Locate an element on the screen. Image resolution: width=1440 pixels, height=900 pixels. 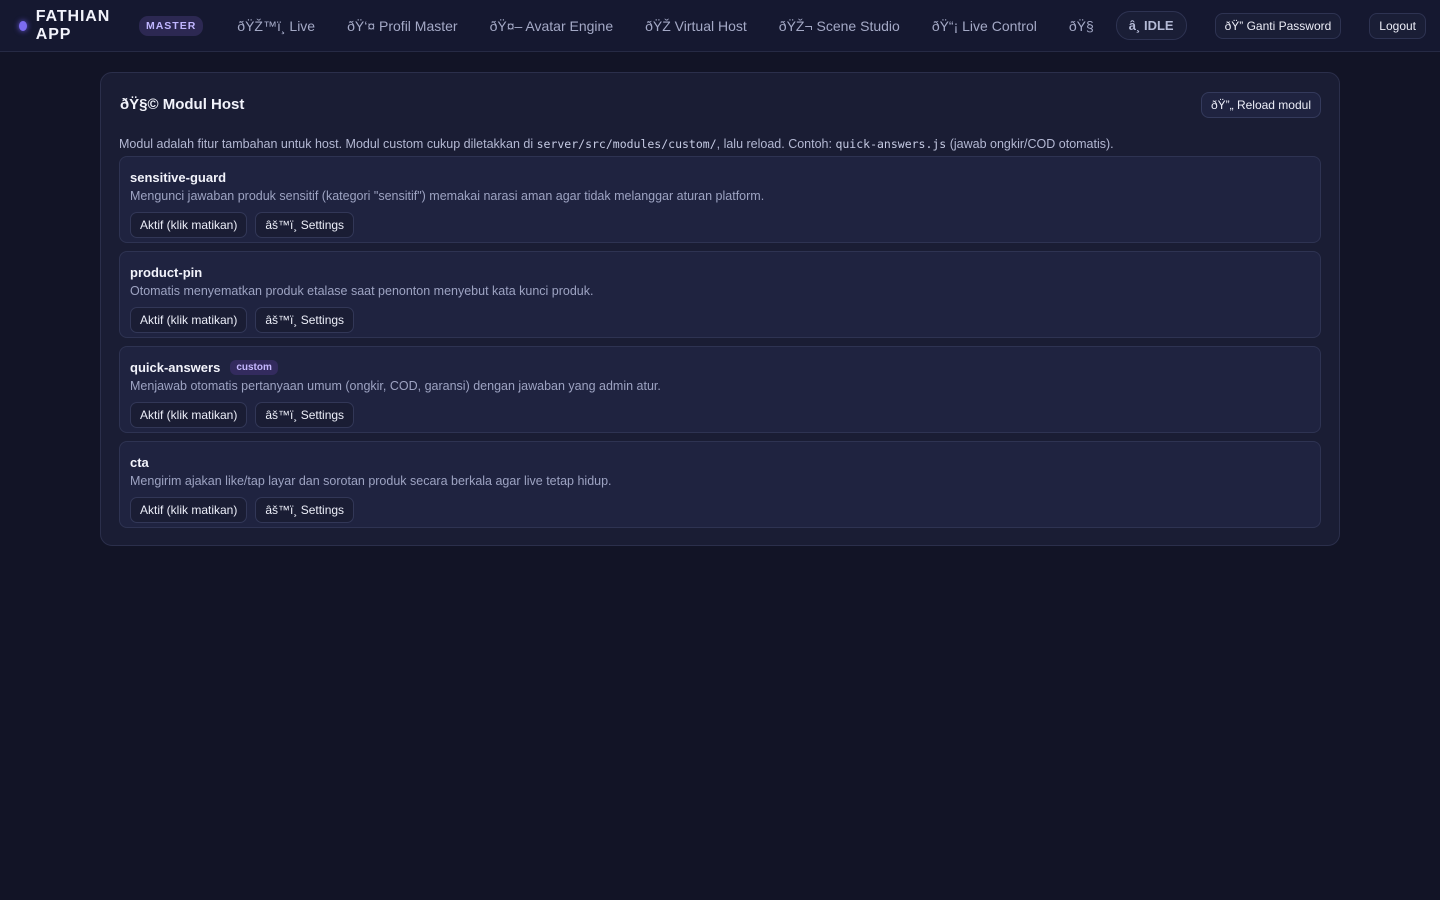
app-name: FATHIAN APP is located at coordinates (73, 25).